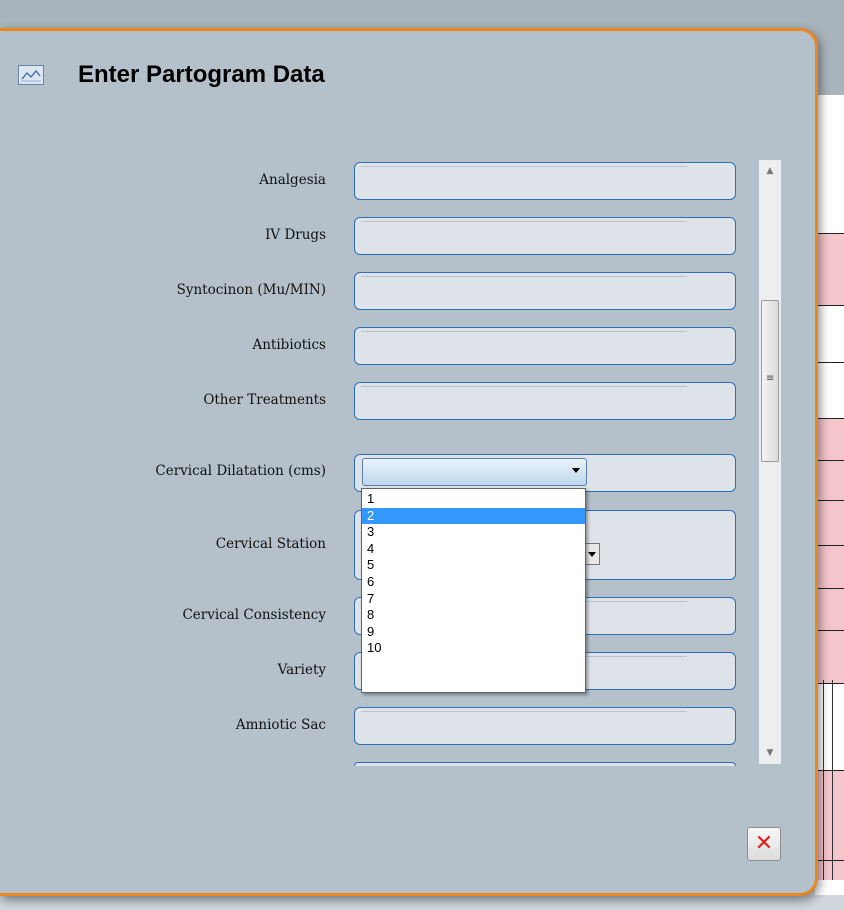 The width and height of the screenshot is (844, 910). What do you see at coordinates (473, 516) in the screenshot?
I see `dropdown-option: 2` at bounding box center [473, 516].